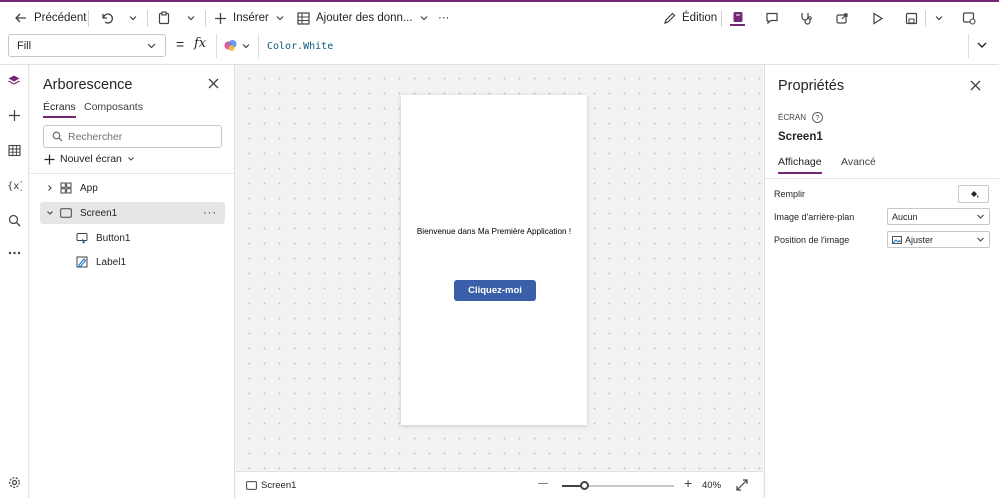 The height and width of the screenshot is (498, 999). Describe the element at coordinates (800, 137) in the screenshot. I see `control-name: Screen1` at that location.